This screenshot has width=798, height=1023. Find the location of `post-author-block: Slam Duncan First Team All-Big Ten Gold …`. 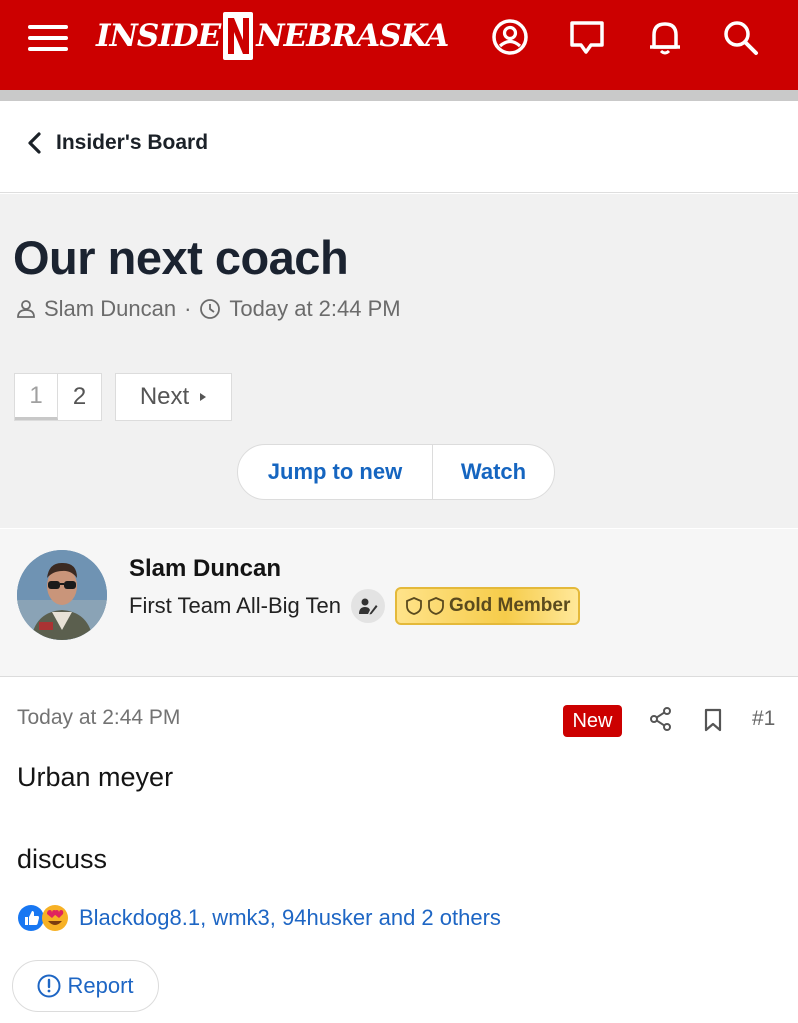

post-author-block: Slam Duncan First Team All-Big Ten Gold … is located at coordinates (399, 603).